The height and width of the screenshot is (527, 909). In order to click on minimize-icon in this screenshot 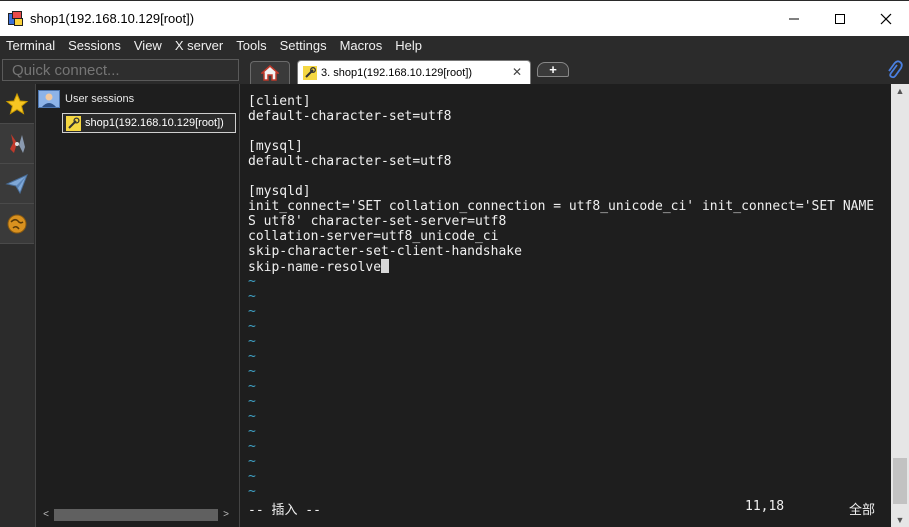, I will do `click(794, 19)`.